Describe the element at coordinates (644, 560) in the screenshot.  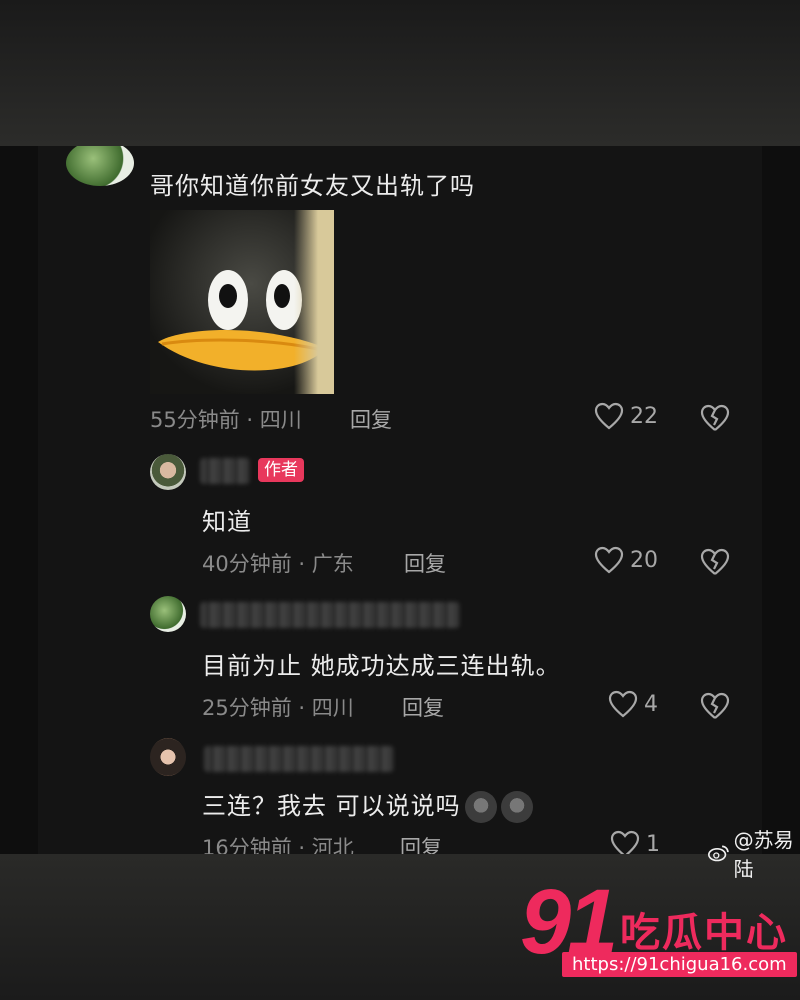
I see `like-count: 20` at that location.